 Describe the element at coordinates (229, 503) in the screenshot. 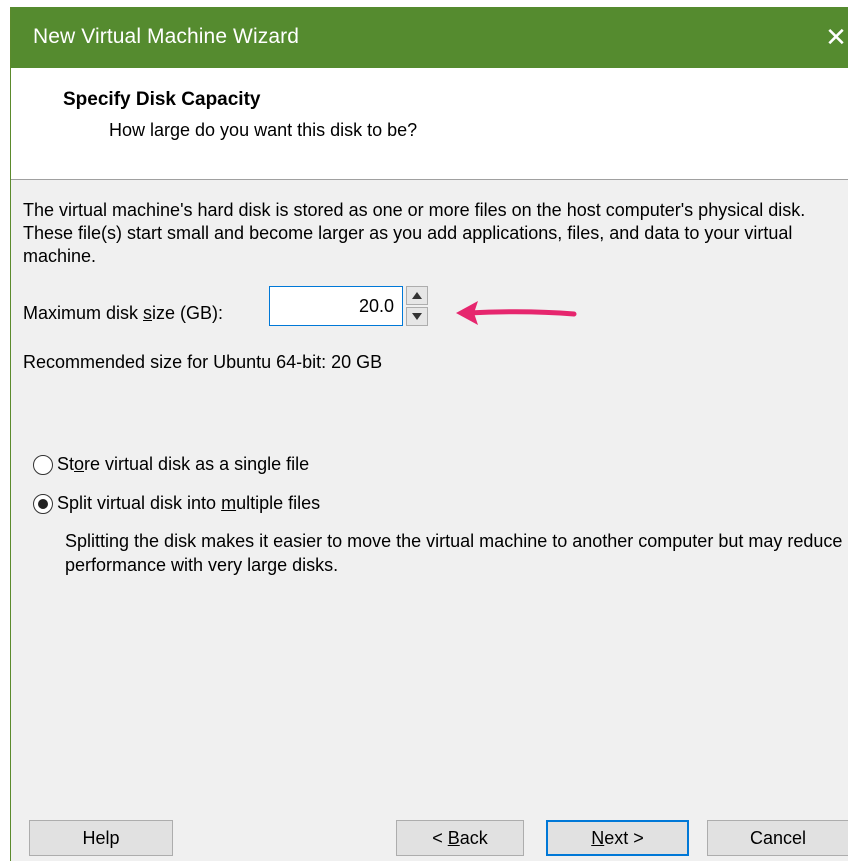

I see `split-files-label-accel: m` at that location.